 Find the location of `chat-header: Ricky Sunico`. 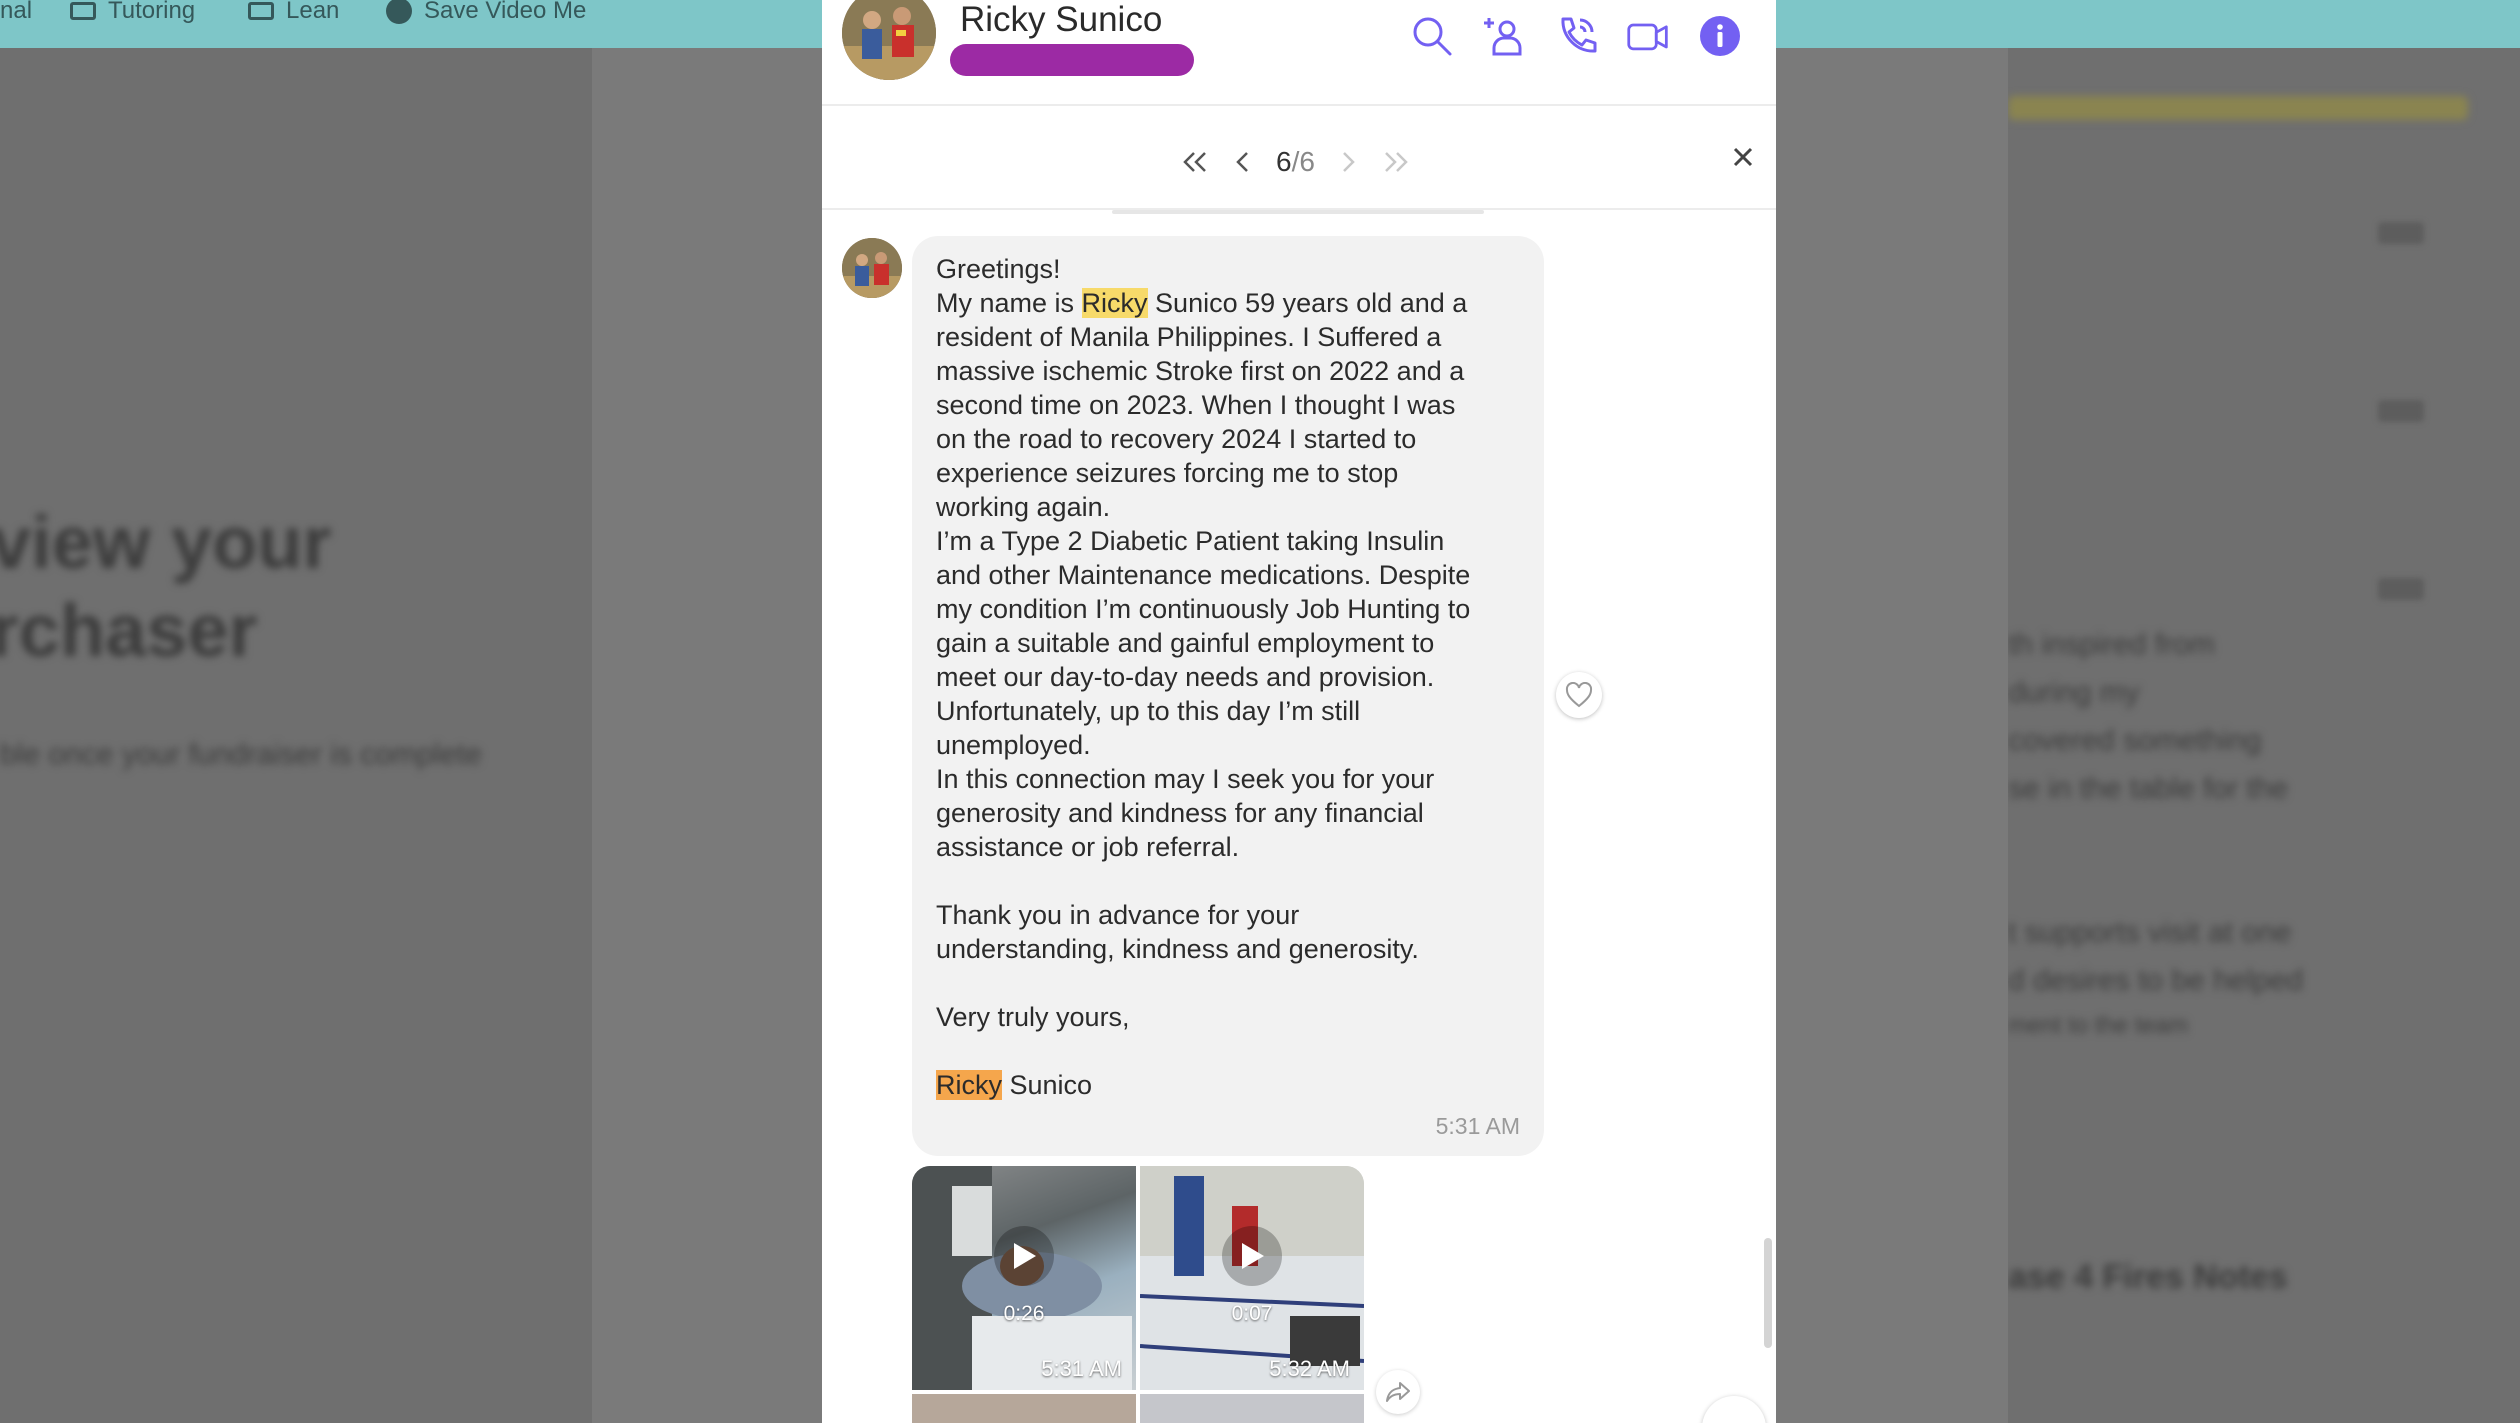

chat-header: Ricky Sunico is located at coordinates (1299, 53).